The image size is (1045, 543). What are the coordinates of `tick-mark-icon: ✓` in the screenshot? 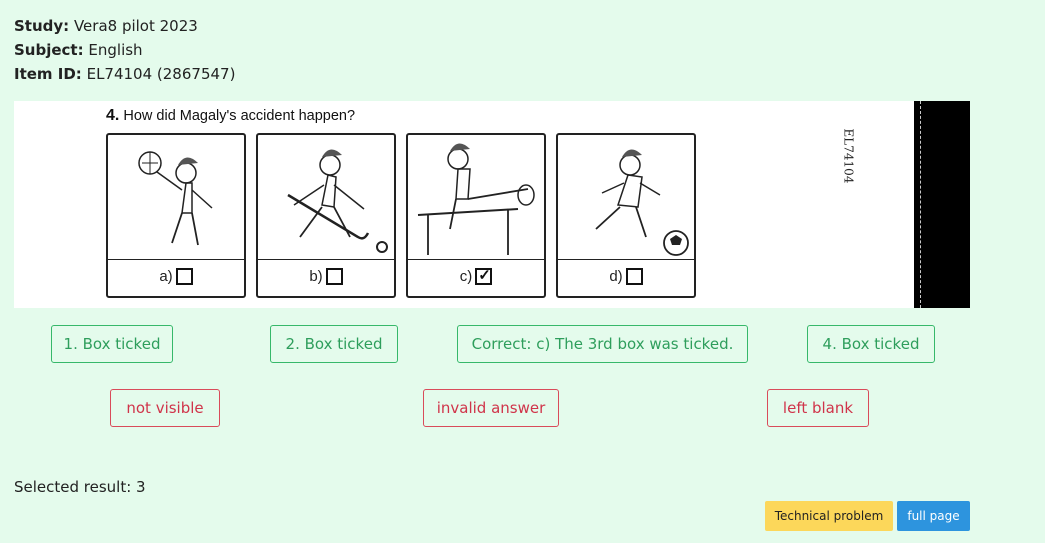 It's located at (484, 275).